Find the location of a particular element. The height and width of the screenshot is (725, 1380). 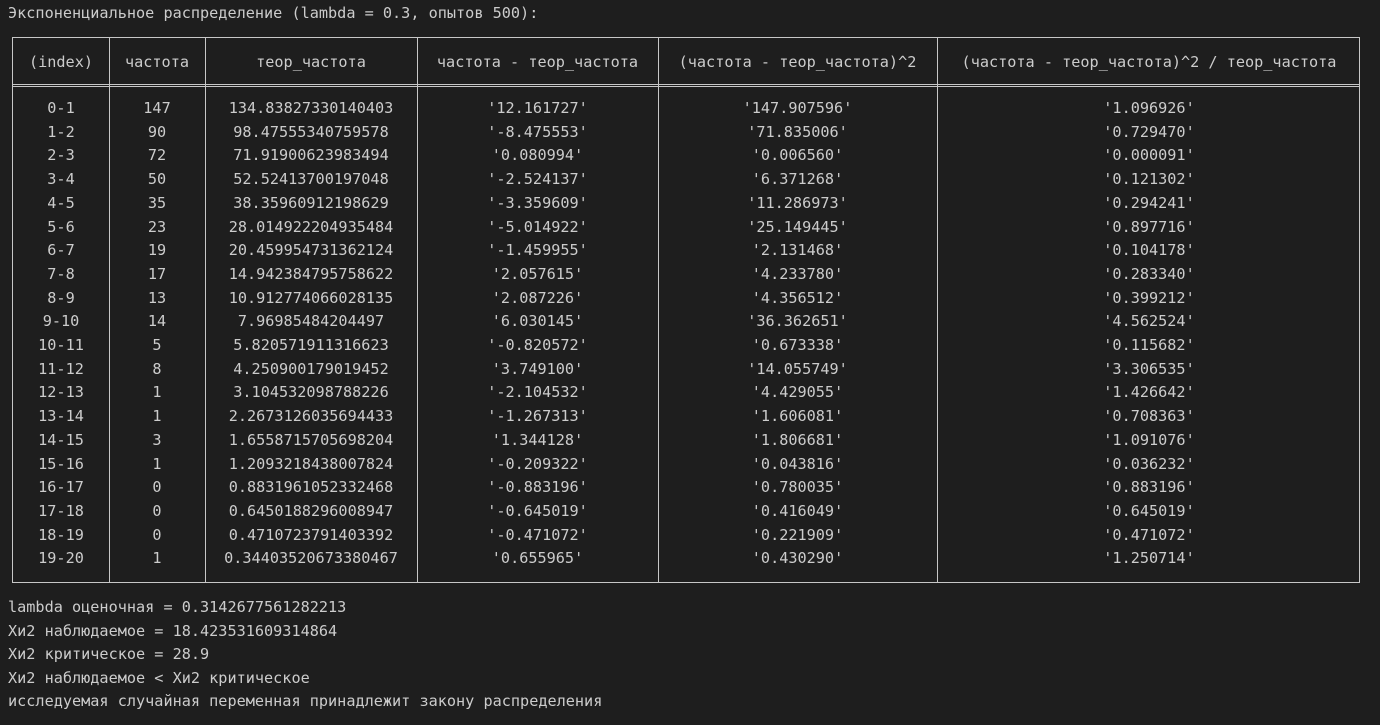

header-difference-squared: (частота - теор_частота)^2 is located at coordinates (797, 62).